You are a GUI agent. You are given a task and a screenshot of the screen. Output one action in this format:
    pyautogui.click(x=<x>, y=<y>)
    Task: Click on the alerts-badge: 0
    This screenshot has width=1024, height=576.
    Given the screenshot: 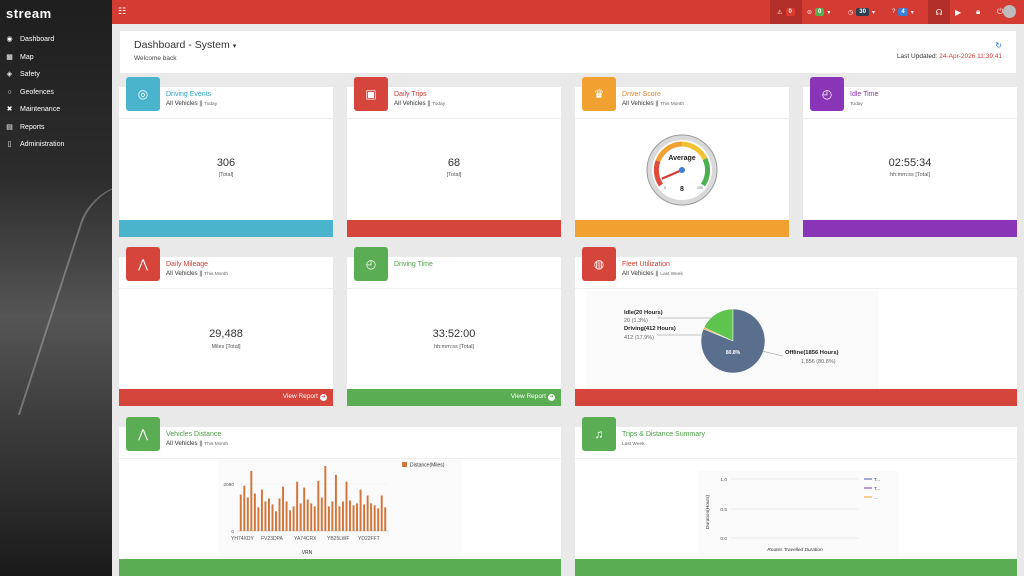 What is the action you would take?
    pyautogui.click(x=790, y=12)
    